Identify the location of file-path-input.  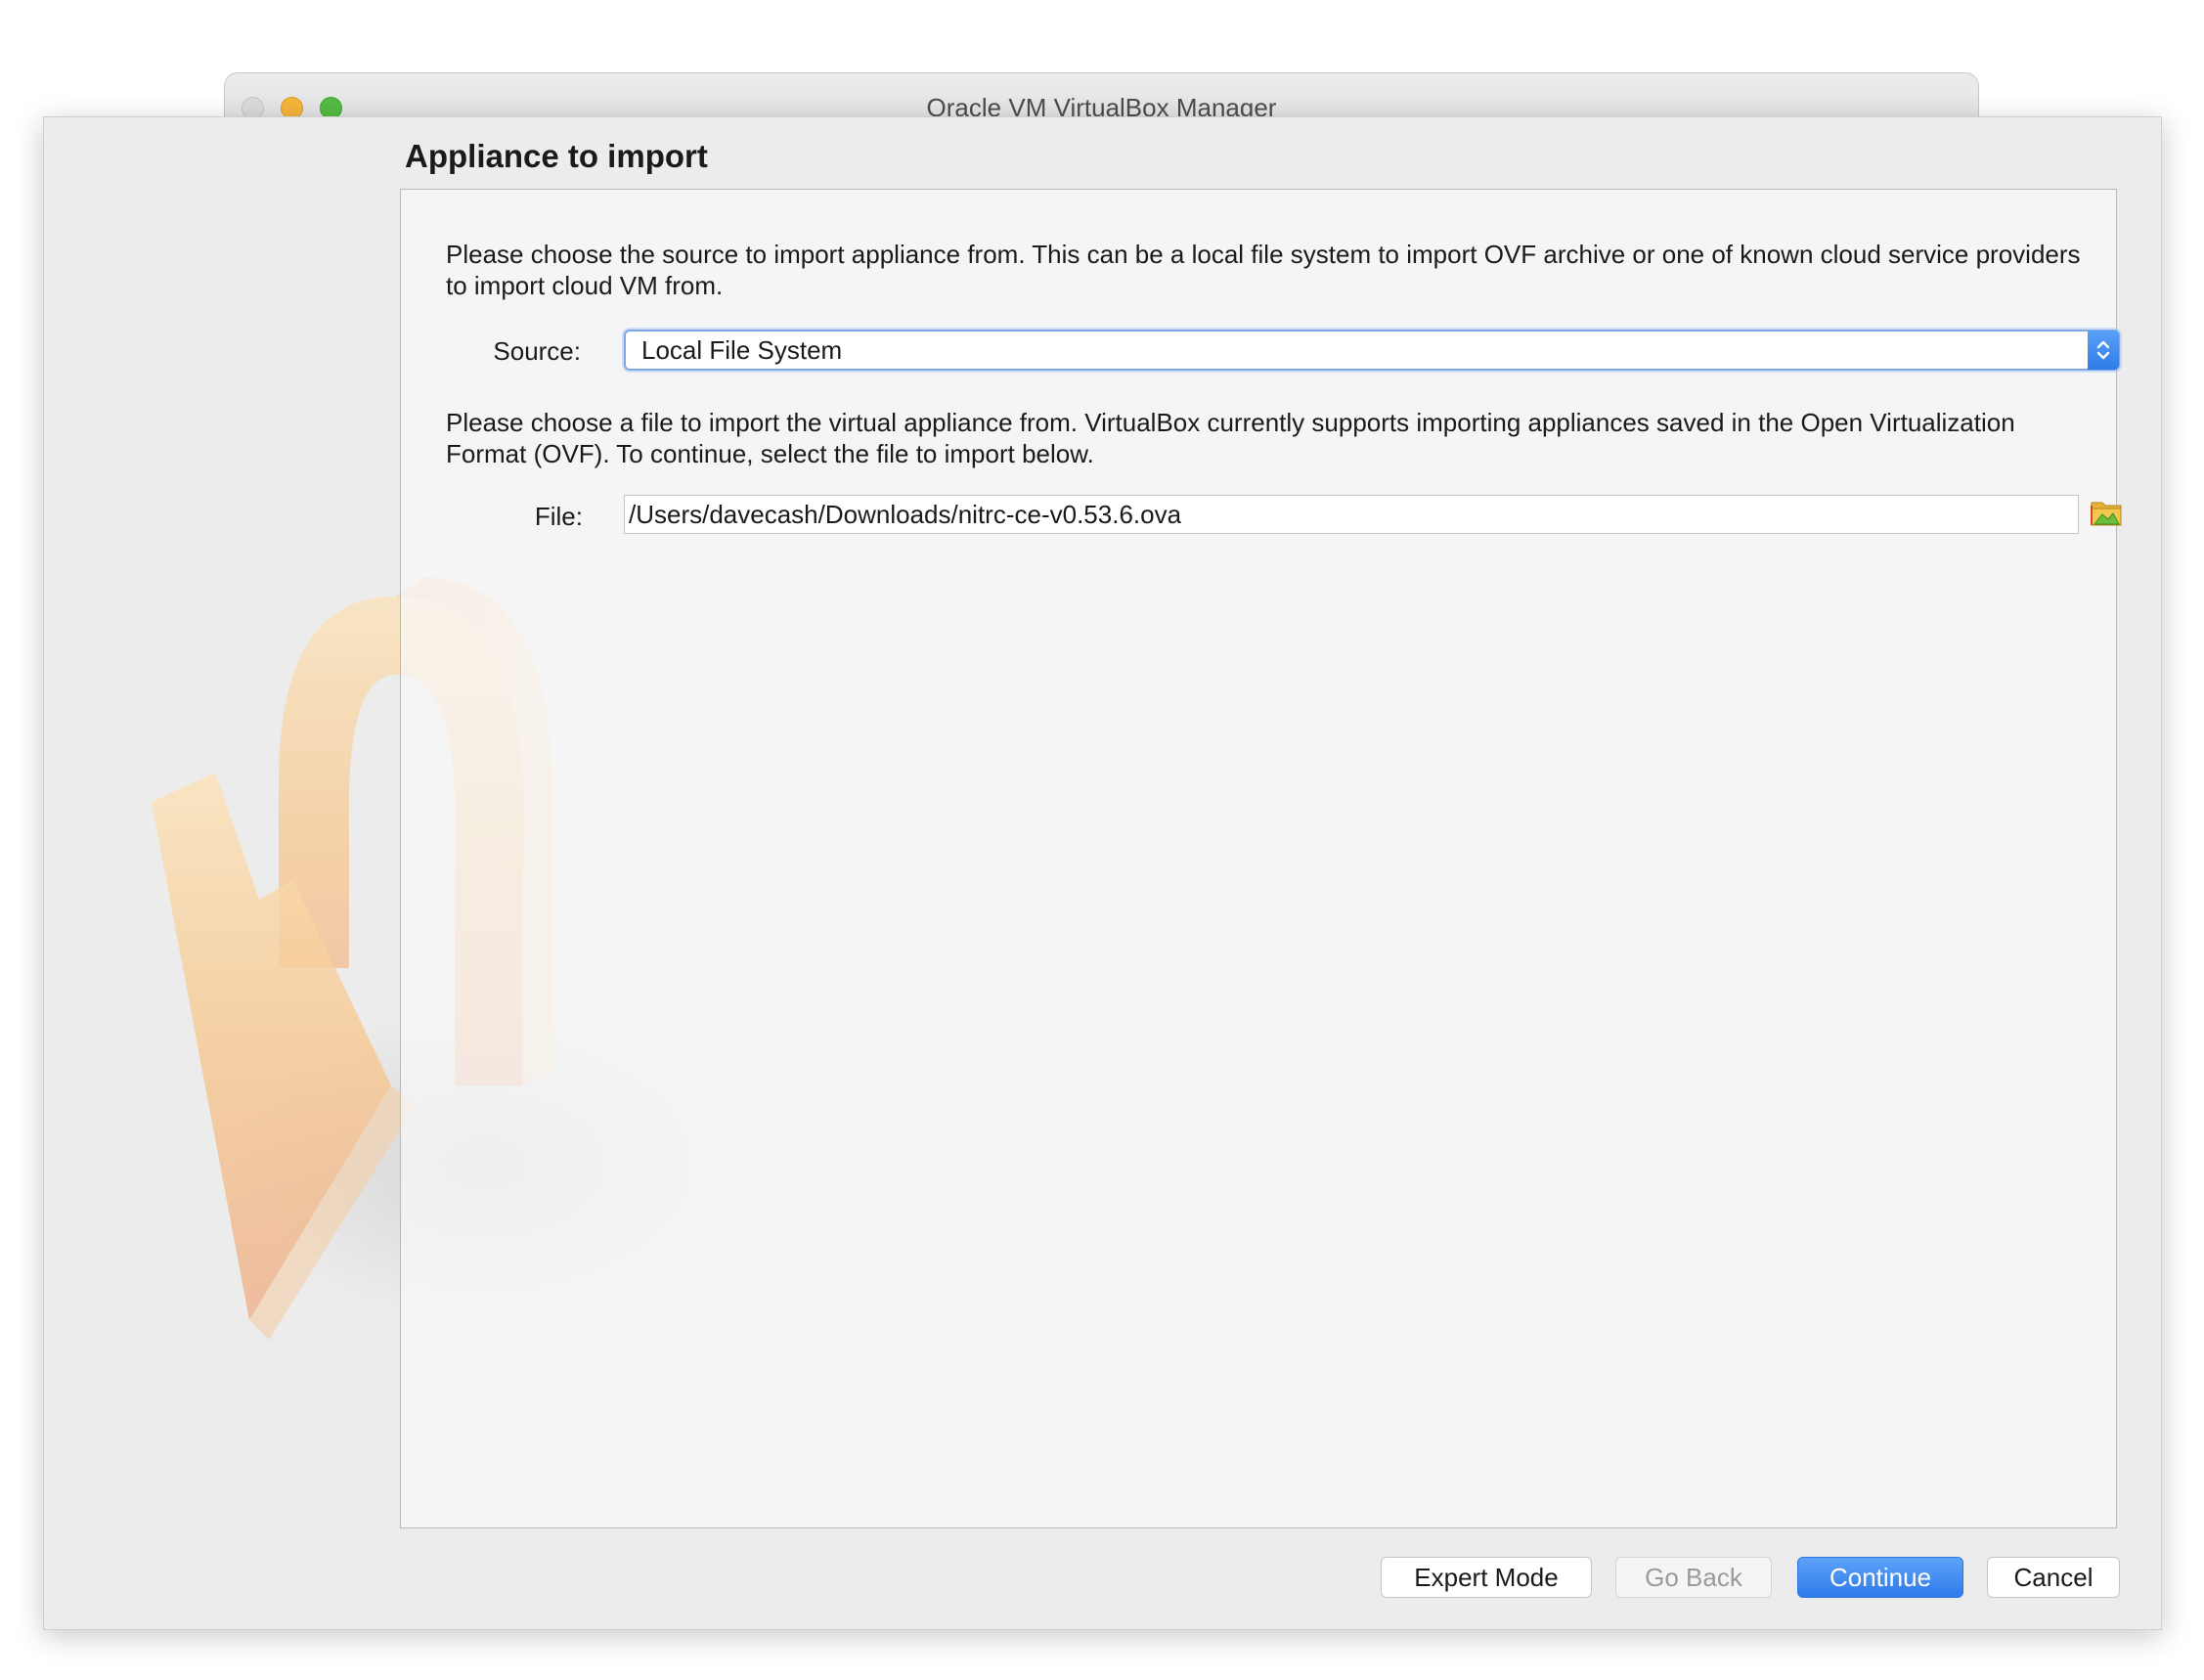
(1351, 514).